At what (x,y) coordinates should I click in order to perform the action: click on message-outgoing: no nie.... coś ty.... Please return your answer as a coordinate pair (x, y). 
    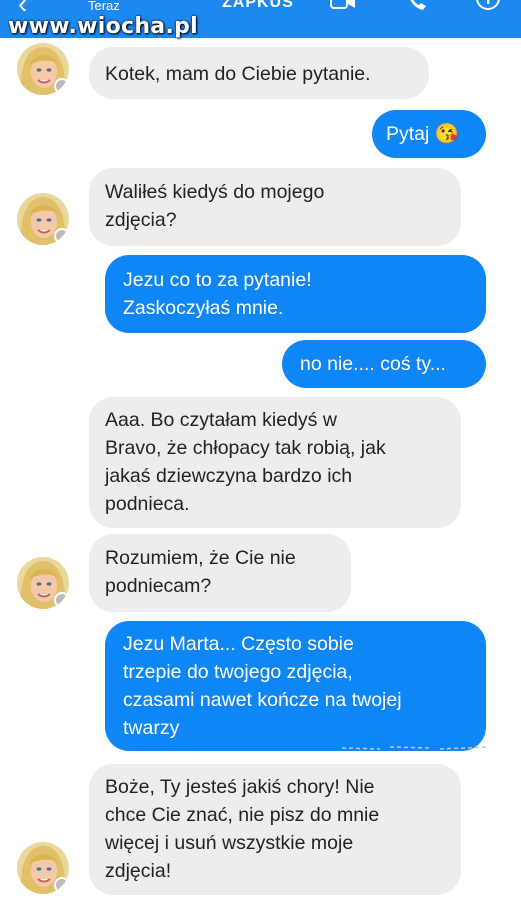
    Looking at the image, I should click on (384, 364).